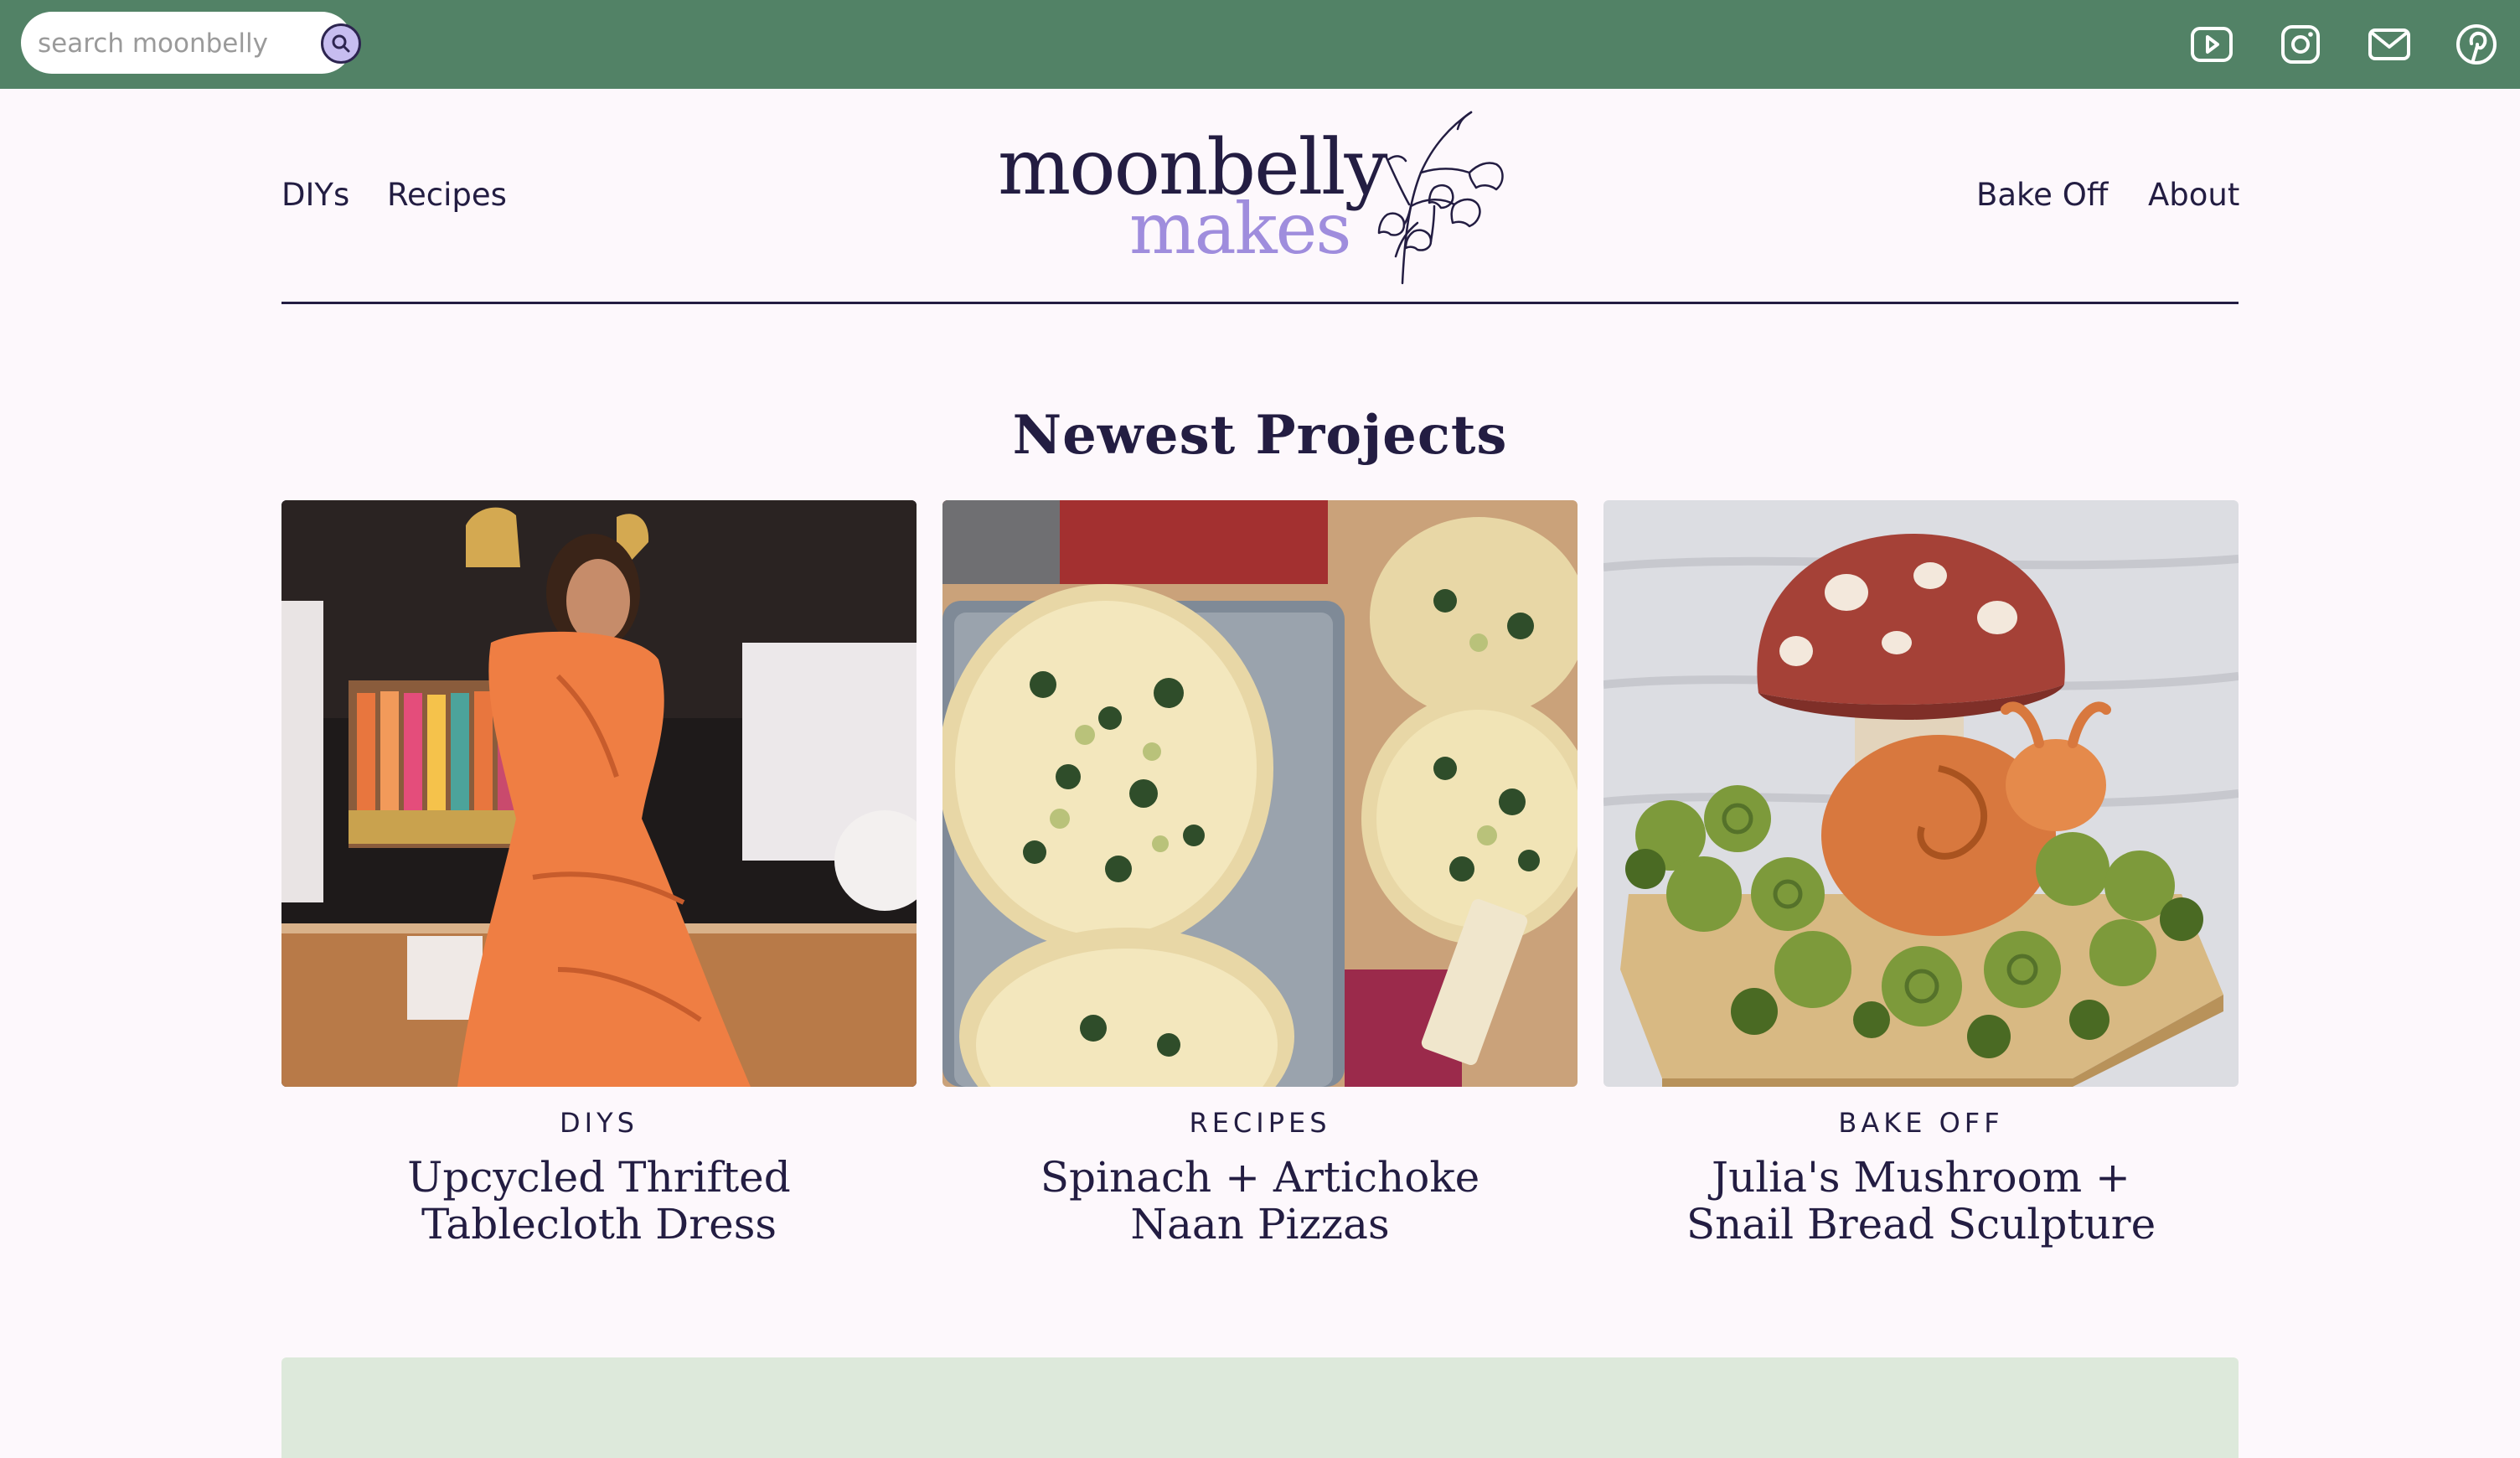 This screenshot has height=1458, width=2520. What do you see at coordinates (1921, 1123) in the screenshot?
I see `card-category: BAKE OFF` at bounding box center [1921, 1123].